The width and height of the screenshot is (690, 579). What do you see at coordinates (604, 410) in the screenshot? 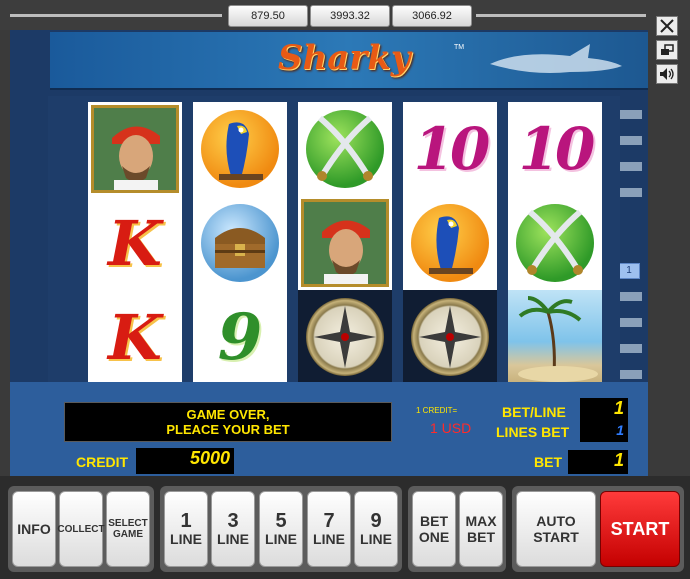
I see `bet-per-line-value: 1` at bounding box center [604, 410].